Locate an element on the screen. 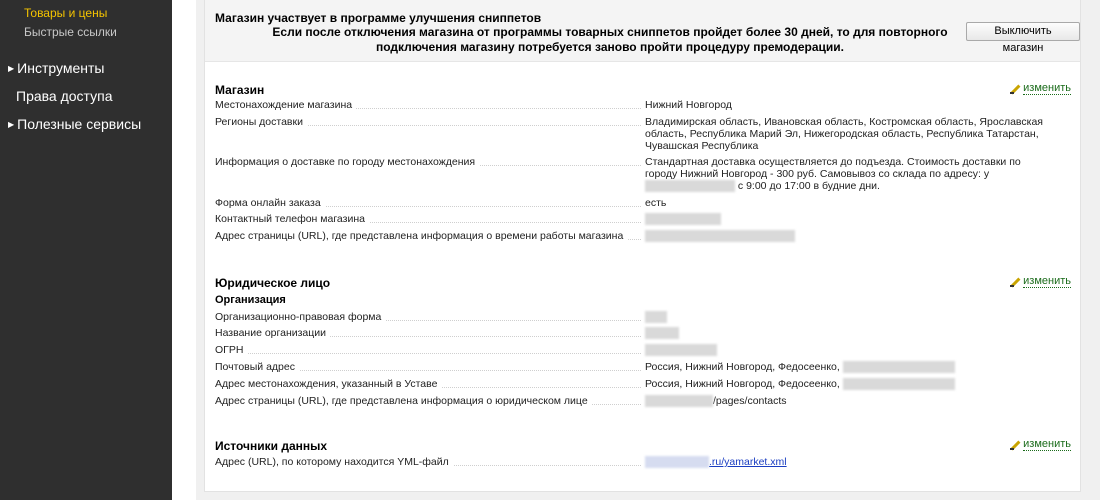  field-label: Контактный телефон магазина is located at coordinates (430, 219).